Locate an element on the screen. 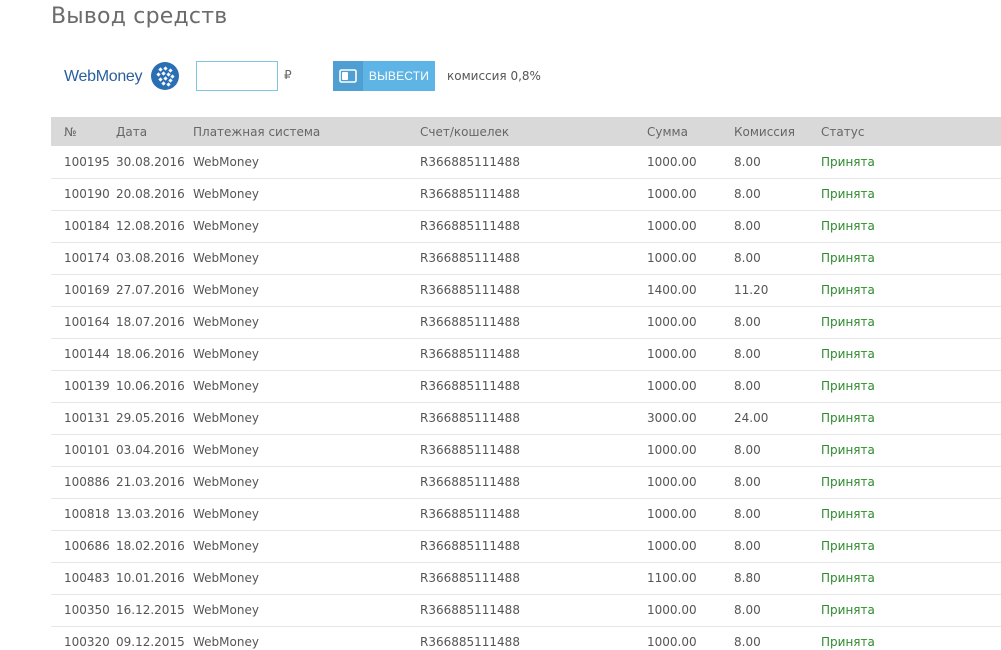 This screenshot has height=650, width=1001. header-commission: Комиссия is located at coordinates (764, 131).